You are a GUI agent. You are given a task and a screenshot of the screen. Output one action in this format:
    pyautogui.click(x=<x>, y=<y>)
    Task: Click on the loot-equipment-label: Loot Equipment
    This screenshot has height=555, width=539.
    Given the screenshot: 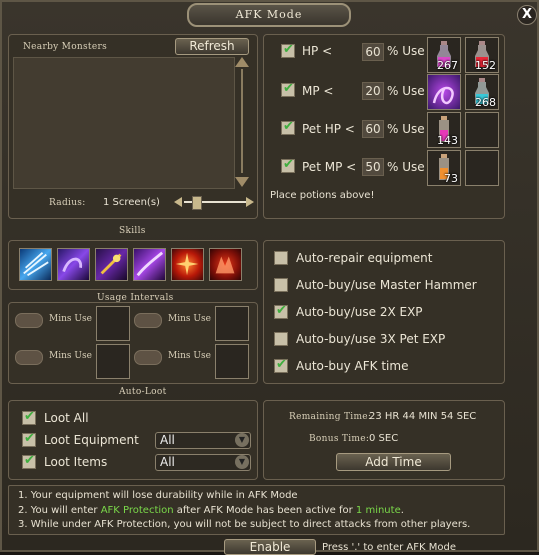 What is the action you would take?
    pyautogui.click(x=91, y=440)
    